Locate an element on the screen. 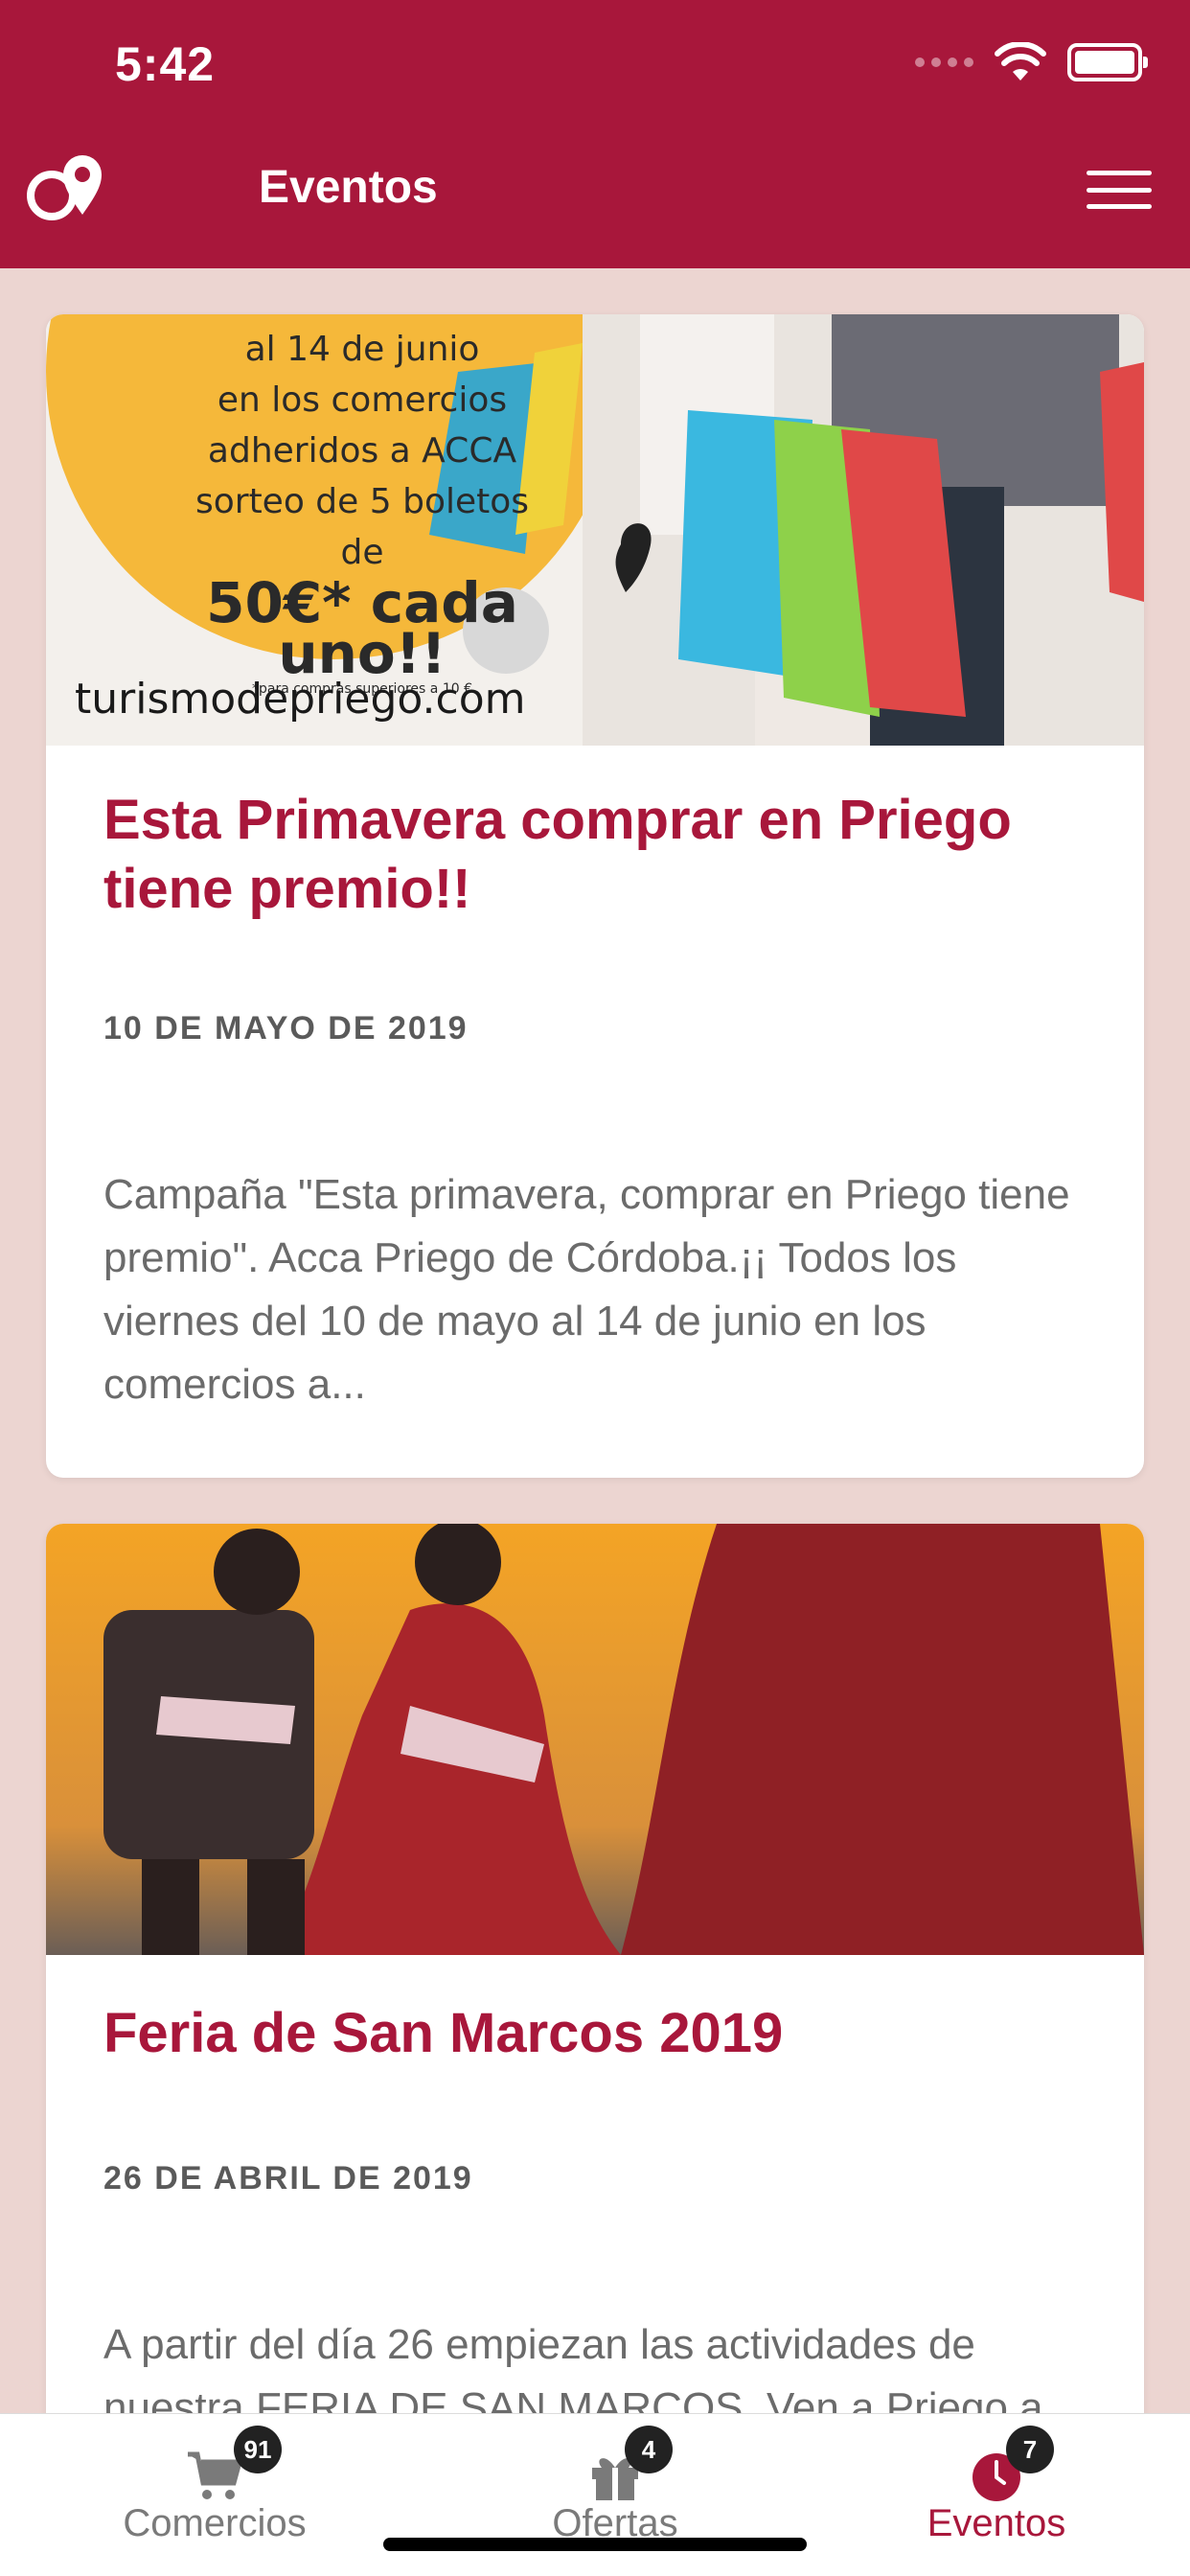  tab-comercios: 91 Comercios is located at coordinates (214, 2495).